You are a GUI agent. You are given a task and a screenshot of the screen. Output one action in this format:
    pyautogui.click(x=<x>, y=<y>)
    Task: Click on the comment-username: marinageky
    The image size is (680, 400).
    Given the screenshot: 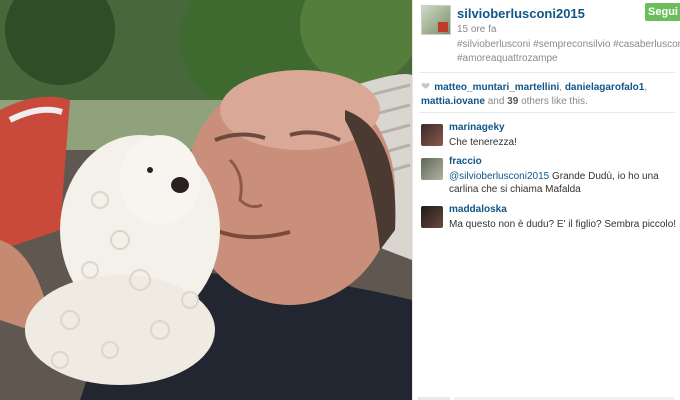 What is the action you would take?
    pyautogui.click(x=477, y=127)
    